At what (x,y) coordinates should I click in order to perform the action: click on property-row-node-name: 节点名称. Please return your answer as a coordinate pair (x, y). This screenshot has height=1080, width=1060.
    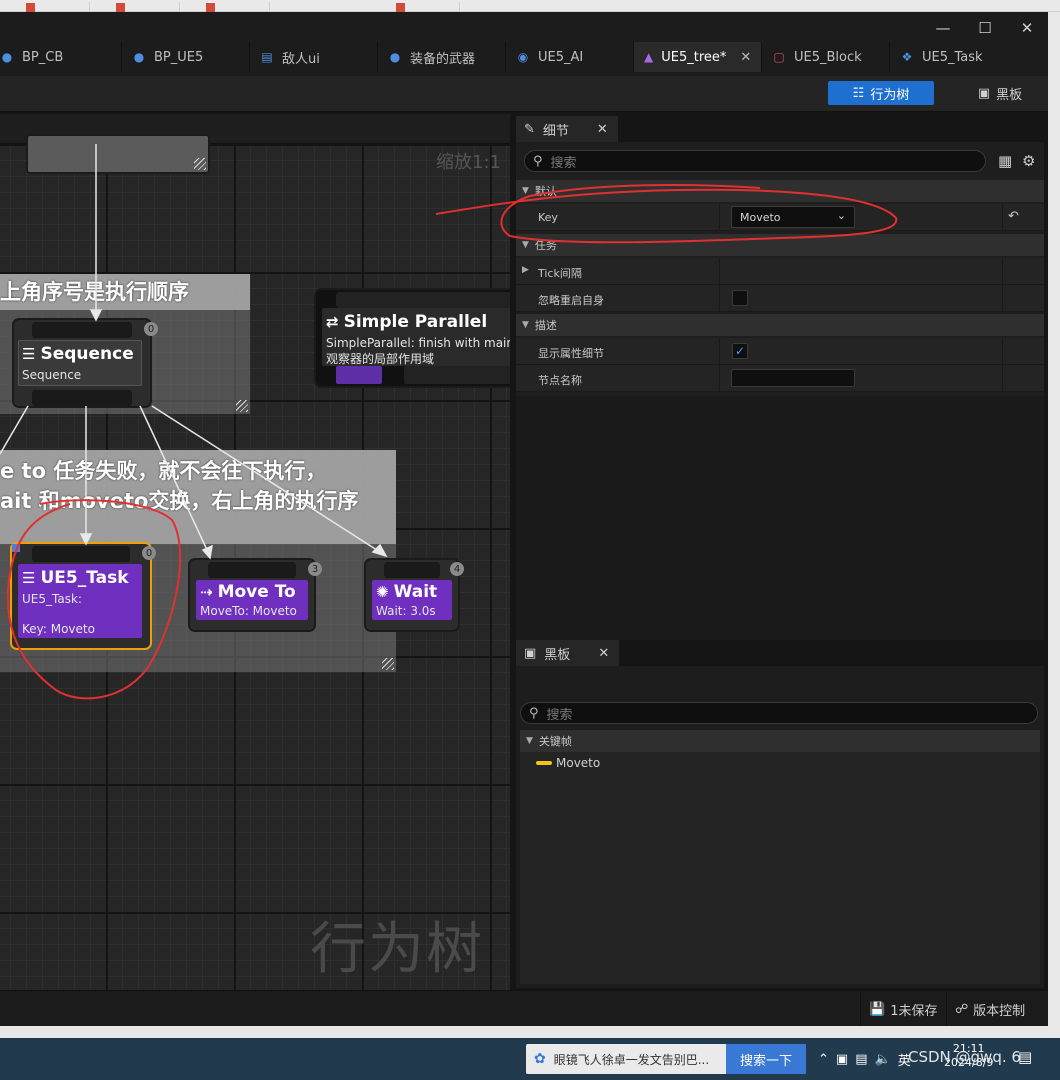
    Looking at the image, I should click on (780, 378).